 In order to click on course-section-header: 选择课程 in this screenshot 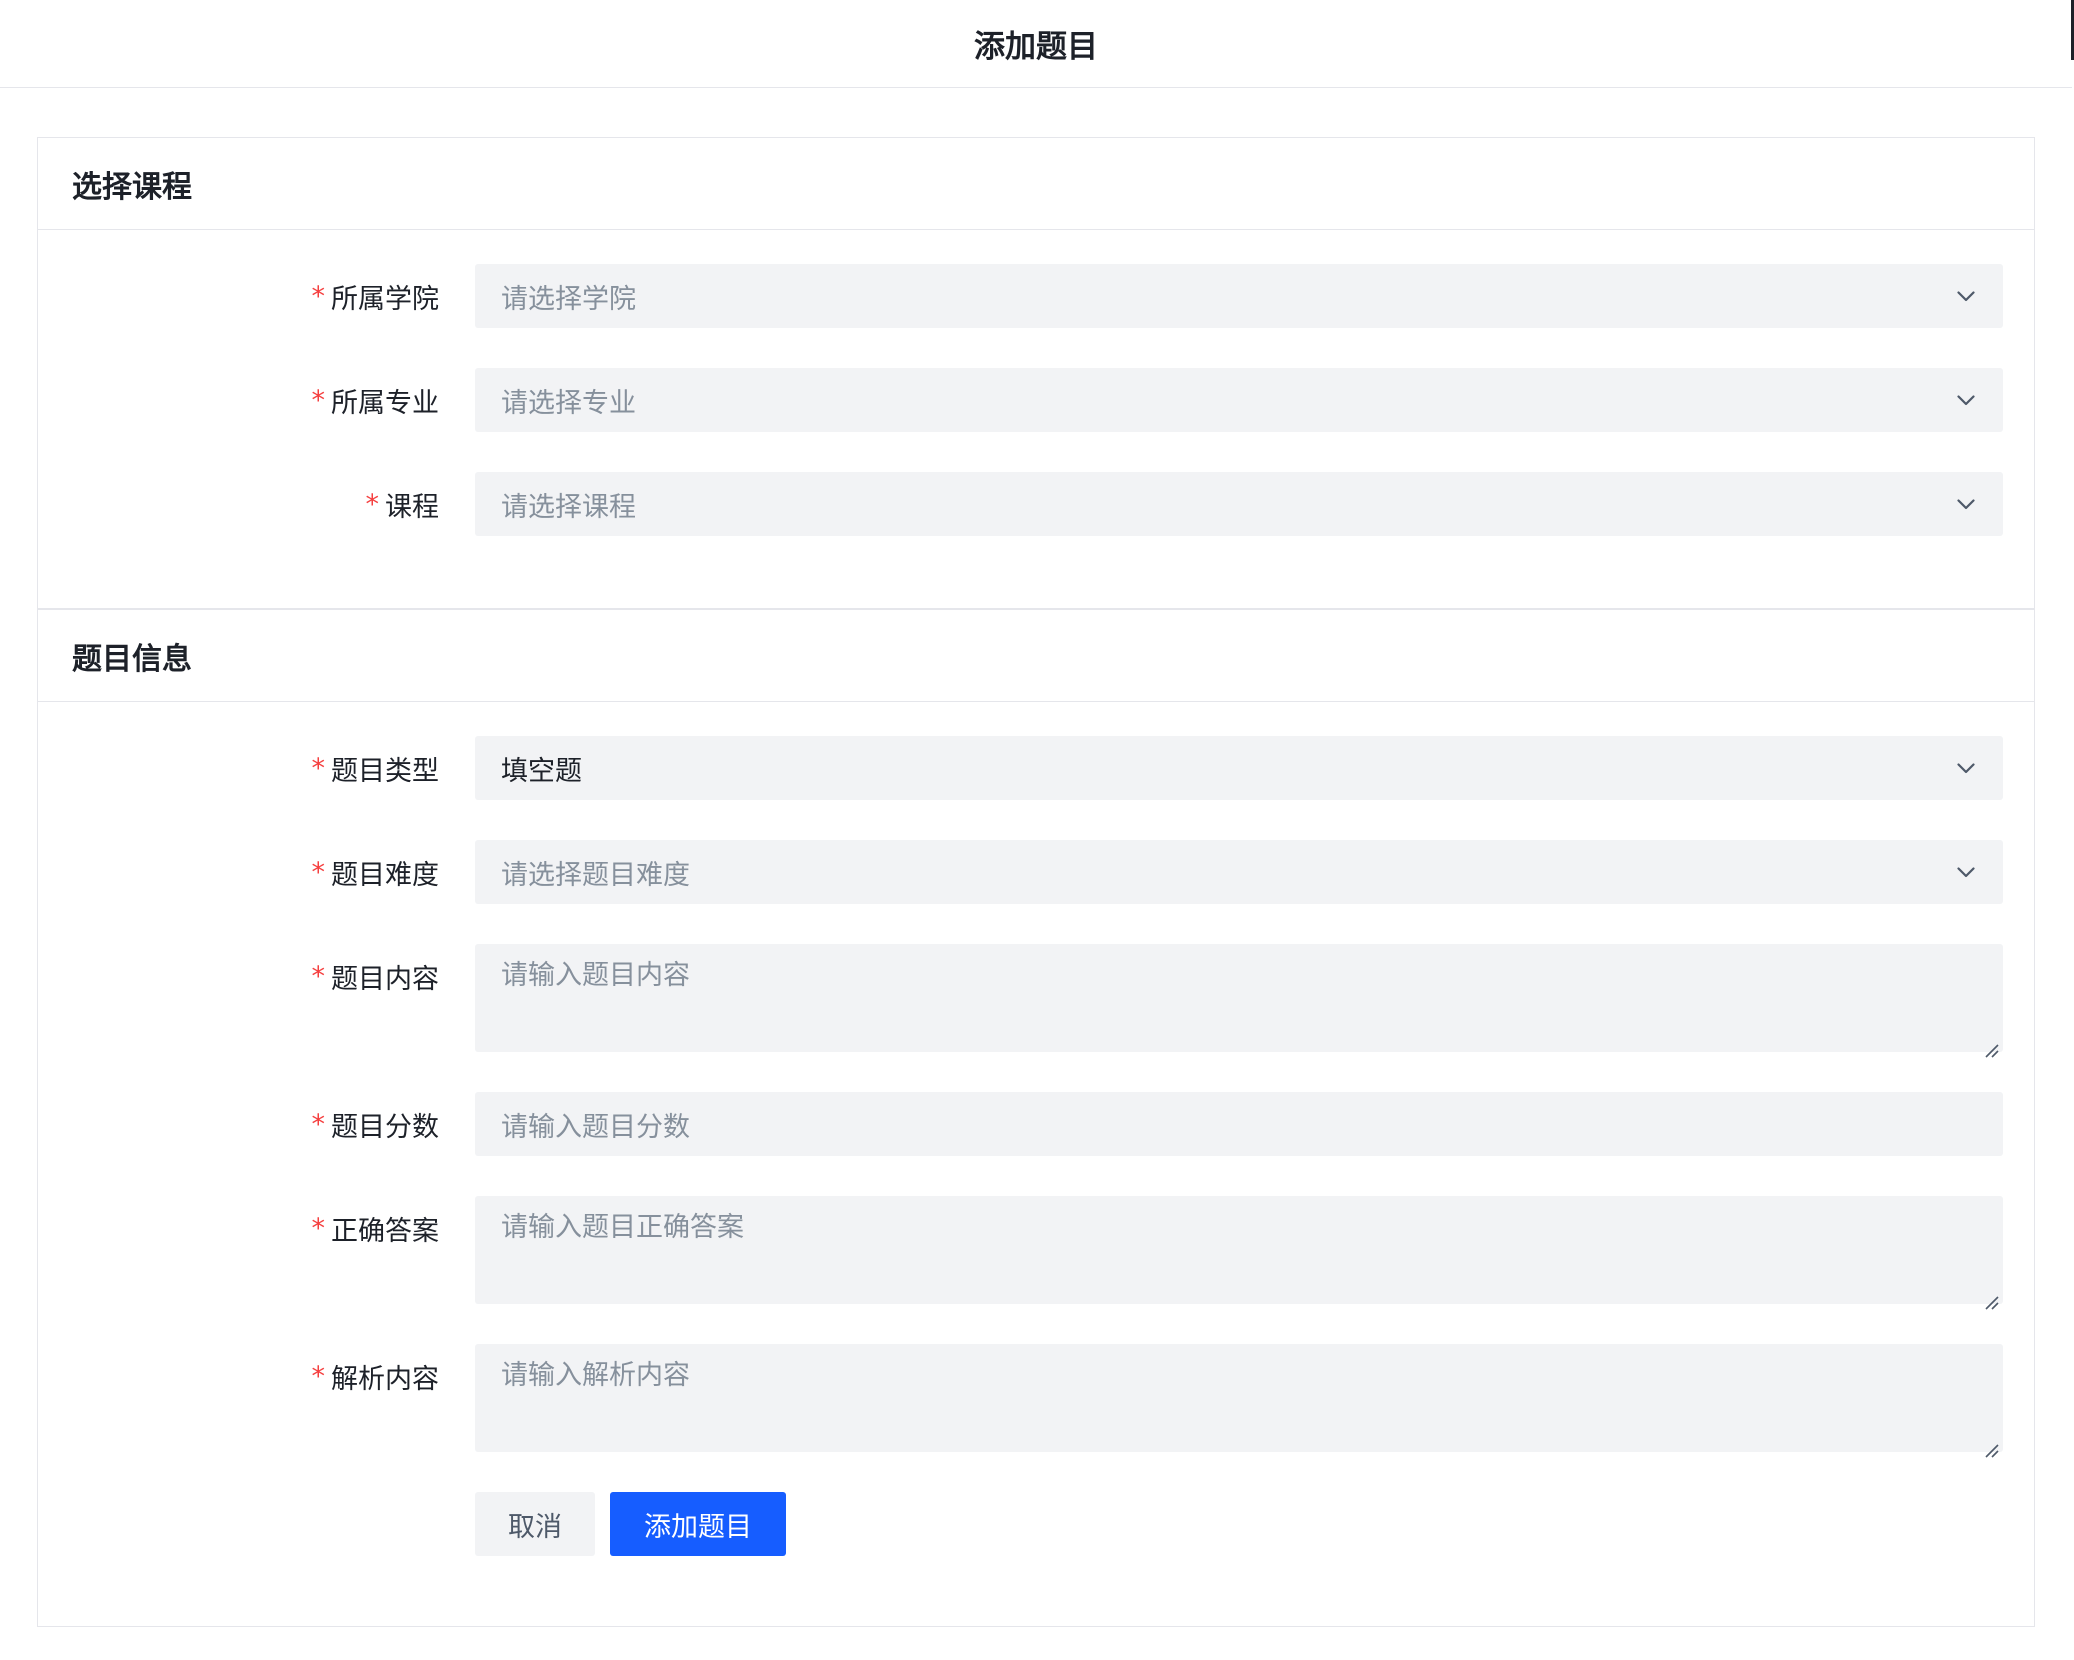, I will do `click(1036, 184)`.